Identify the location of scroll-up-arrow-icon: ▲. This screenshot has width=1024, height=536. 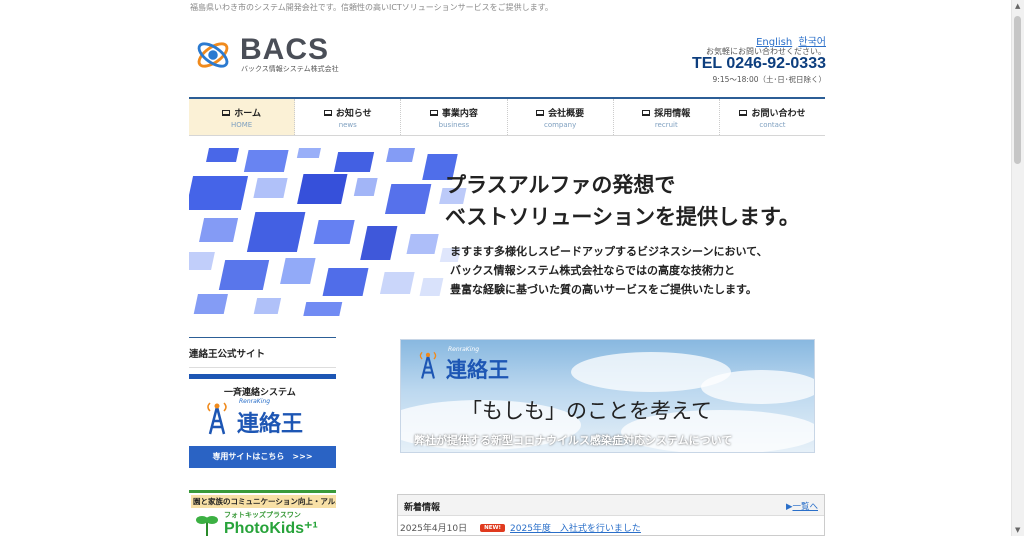
(1017, 6).